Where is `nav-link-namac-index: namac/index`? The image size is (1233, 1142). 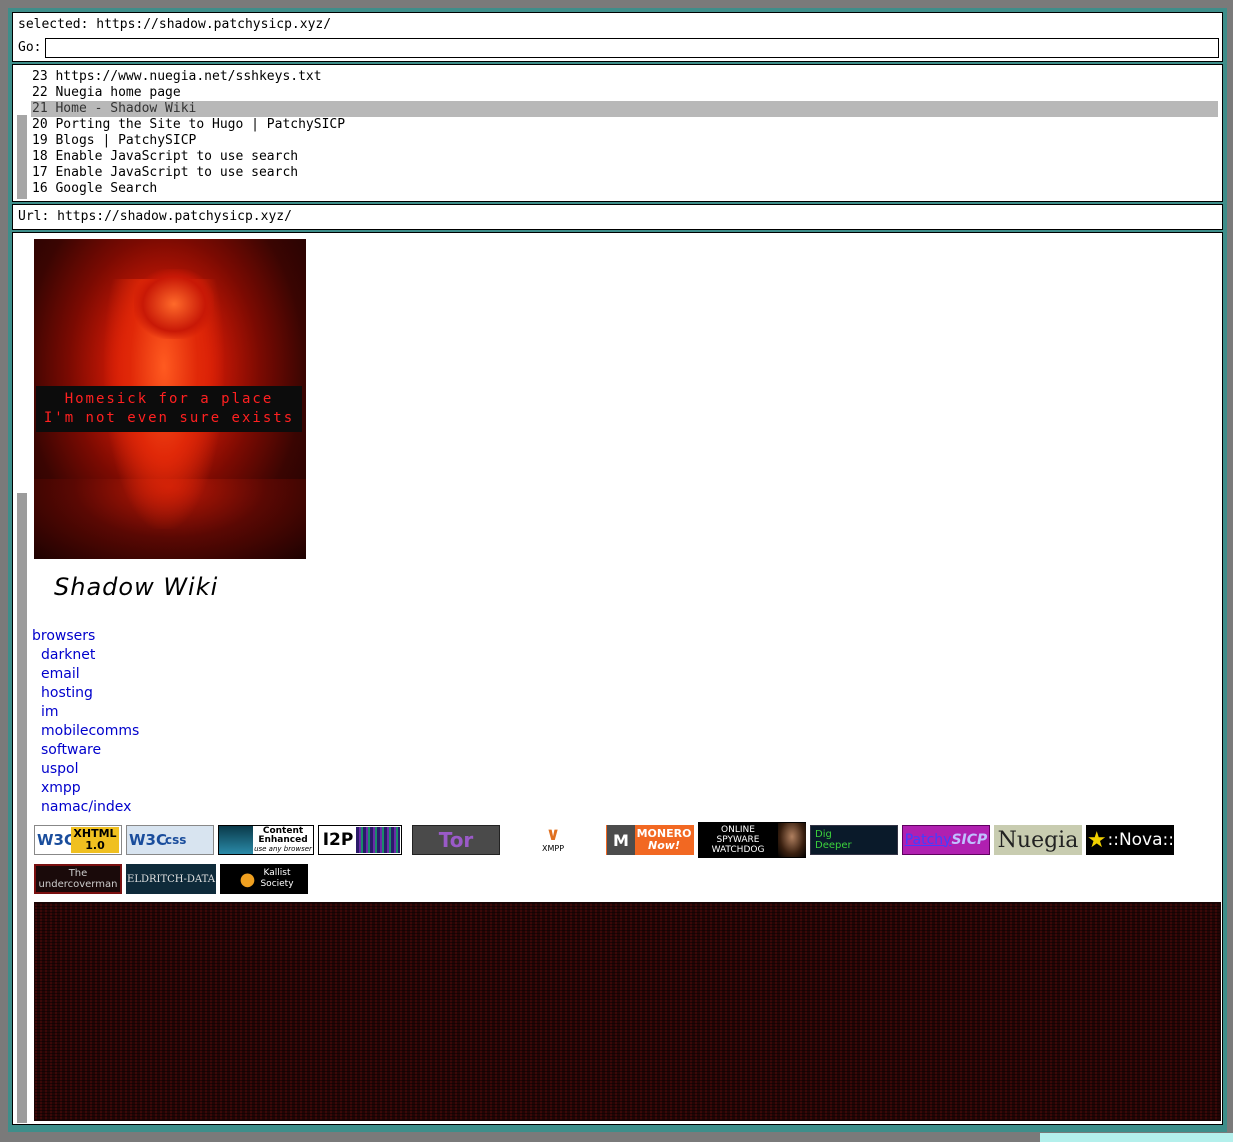
nav-link-namac-index: namac/index is located at coordinates (85, 807).